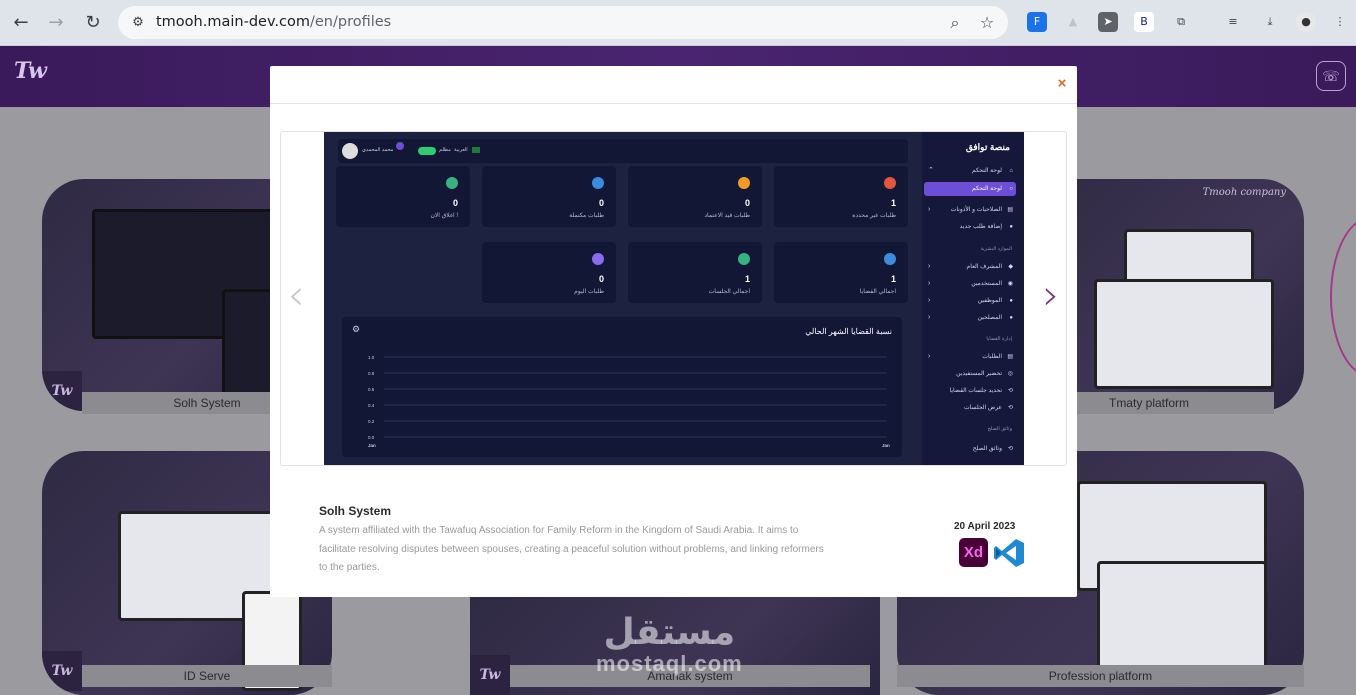 Image resolution: width=1356 pixels, height=695 pixels. Describe the element at coordinates (350, 22) in the screenshot. I see `url-path: /en/profiles` at that location.